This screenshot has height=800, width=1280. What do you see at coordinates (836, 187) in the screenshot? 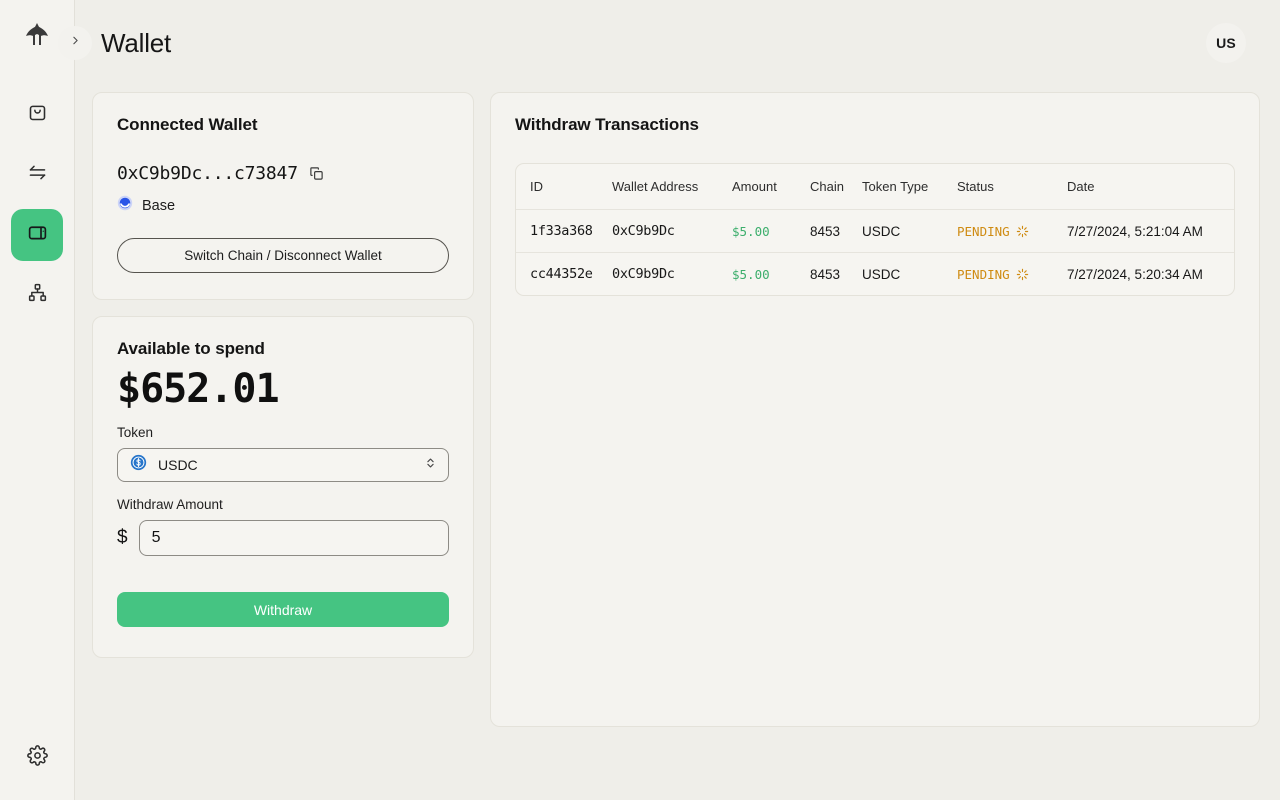
I see `column-header-chain: Chain` at bounding box center [836, 187].